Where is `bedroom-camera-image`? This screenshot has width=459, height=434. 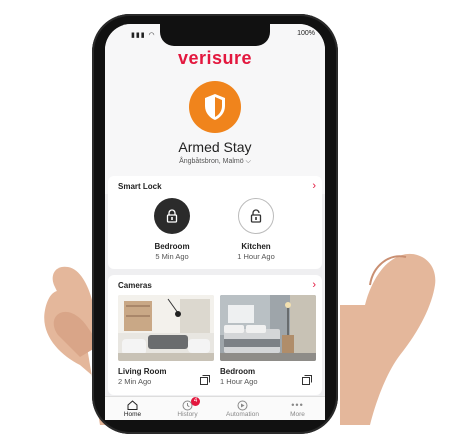
bedroom-camera-image is located at coordinates (268, 328).